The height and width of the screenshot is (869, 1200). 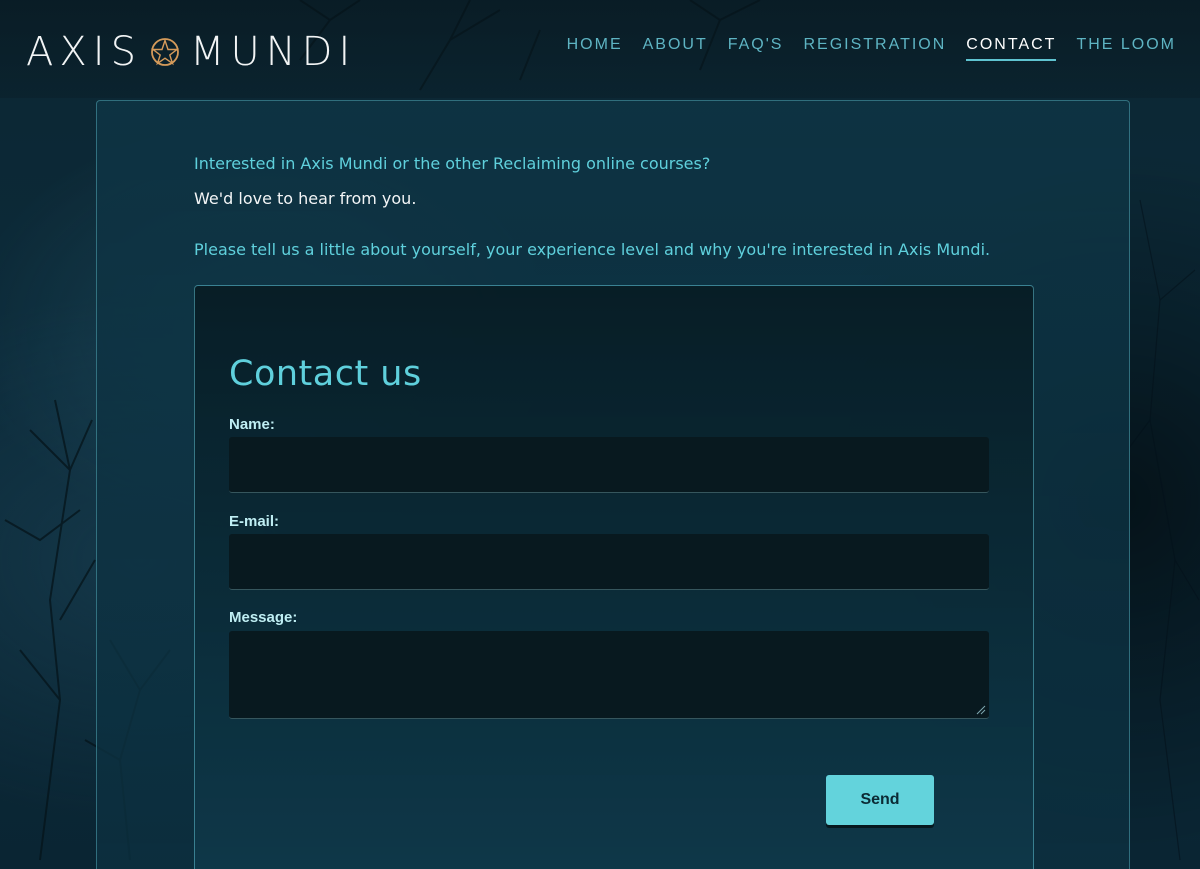 I want to click on site-logo: AXIS MUNDI, so click(x=191, y=52).